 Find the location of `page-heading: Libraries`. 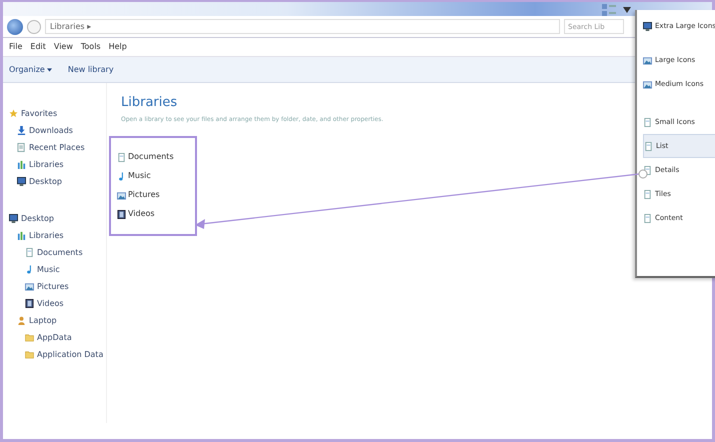

page-heading: Libraries is located at coordinates (149, 103).